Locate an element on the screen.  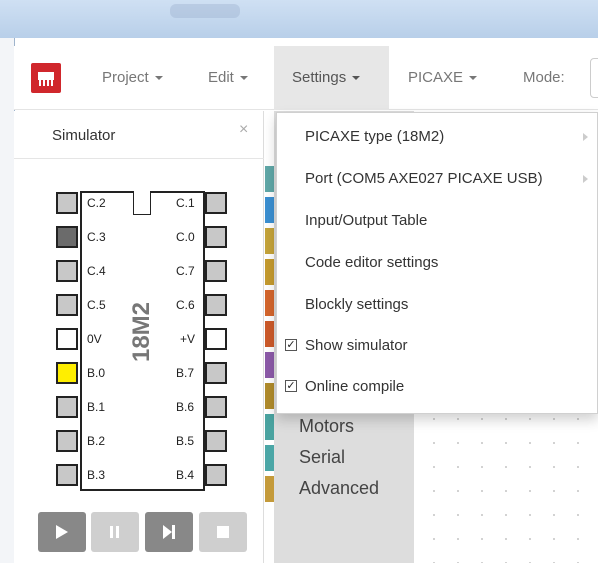
menu-item-io-table: Input/Output Table is located at coordinates (366, 220).